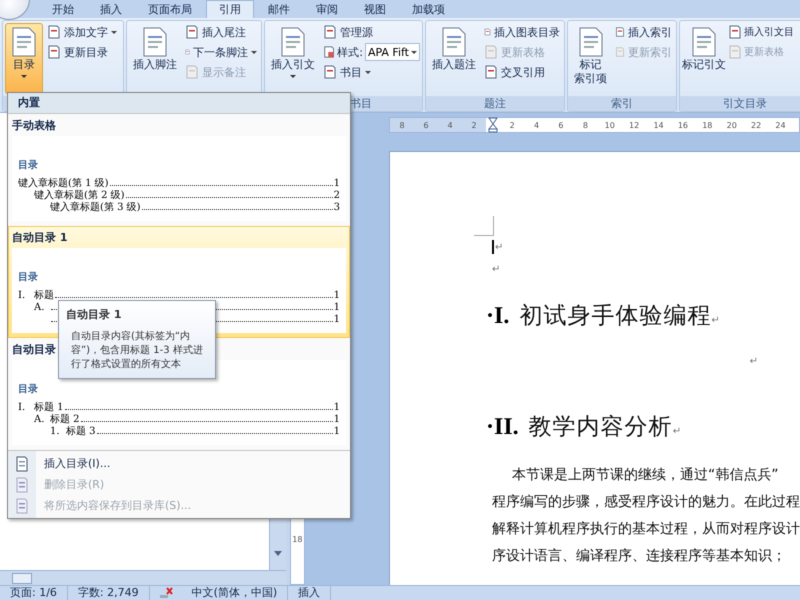  Describe the element at coordinates (594, 125) in the screenshot. I see `horizontal-ruler: 8 6 4 2 2 4 6 8 10 12 14 16 18 20 22 24` at that location.